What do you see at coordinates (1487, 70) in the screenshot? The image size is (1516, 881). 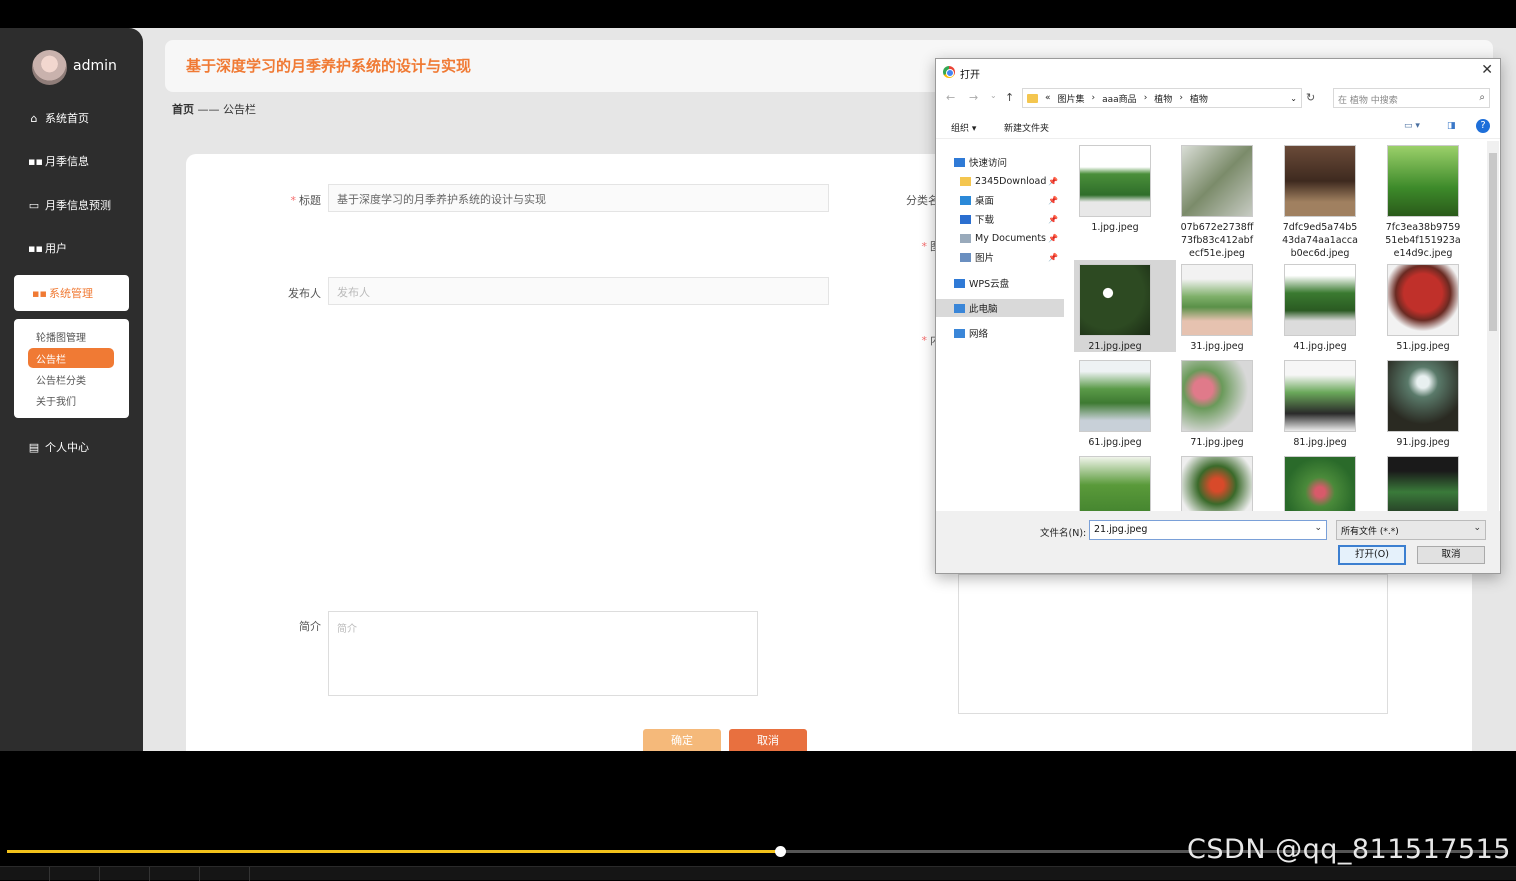 I see `close-icon: ✕` at bounding box center [1487, 70].